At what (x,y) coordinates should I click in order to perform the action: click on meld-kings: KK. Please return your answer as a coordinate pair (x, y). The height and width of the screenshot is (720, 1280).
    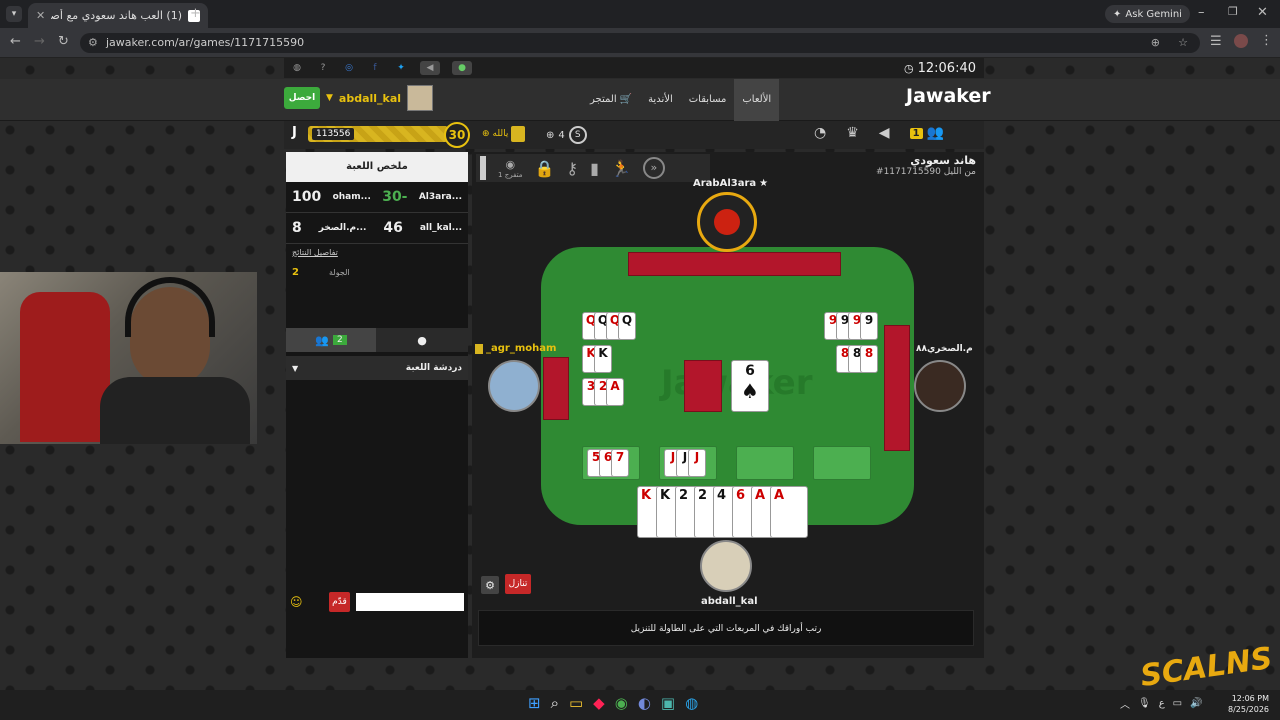
    Looking at the image, I should click on (597, 359).